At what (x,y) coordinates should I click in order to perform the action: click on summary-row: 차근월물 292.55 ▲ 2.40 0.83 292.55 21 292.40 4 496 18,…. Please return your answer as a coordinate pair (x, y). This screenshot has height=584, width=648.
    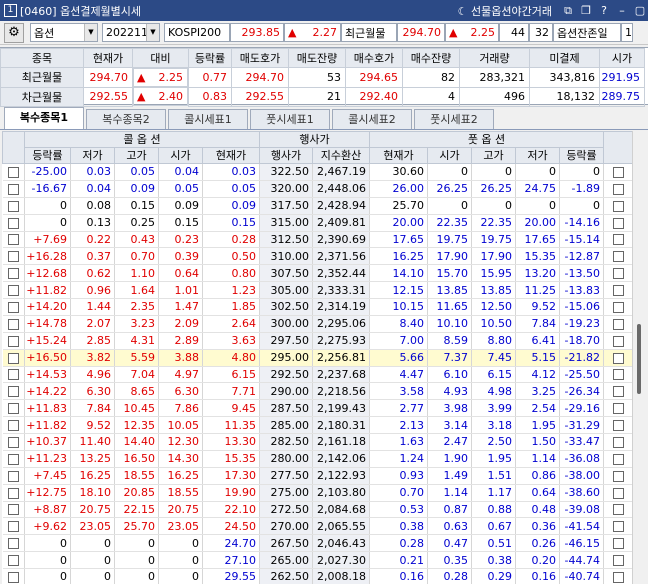
    Looking at the image, I should click on (322, 96).